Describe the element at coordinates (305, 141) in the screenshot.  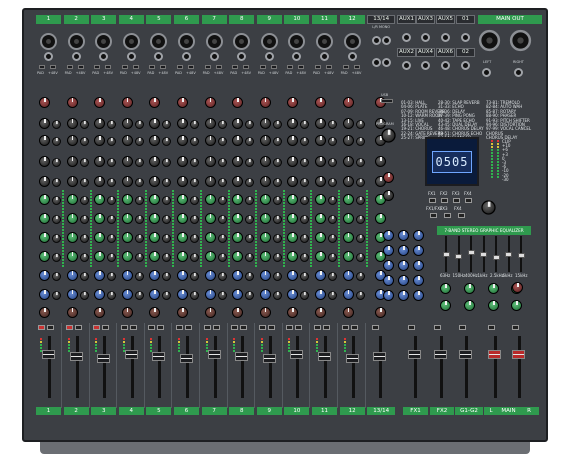
I see `mid-eq-knob-b` at that location.